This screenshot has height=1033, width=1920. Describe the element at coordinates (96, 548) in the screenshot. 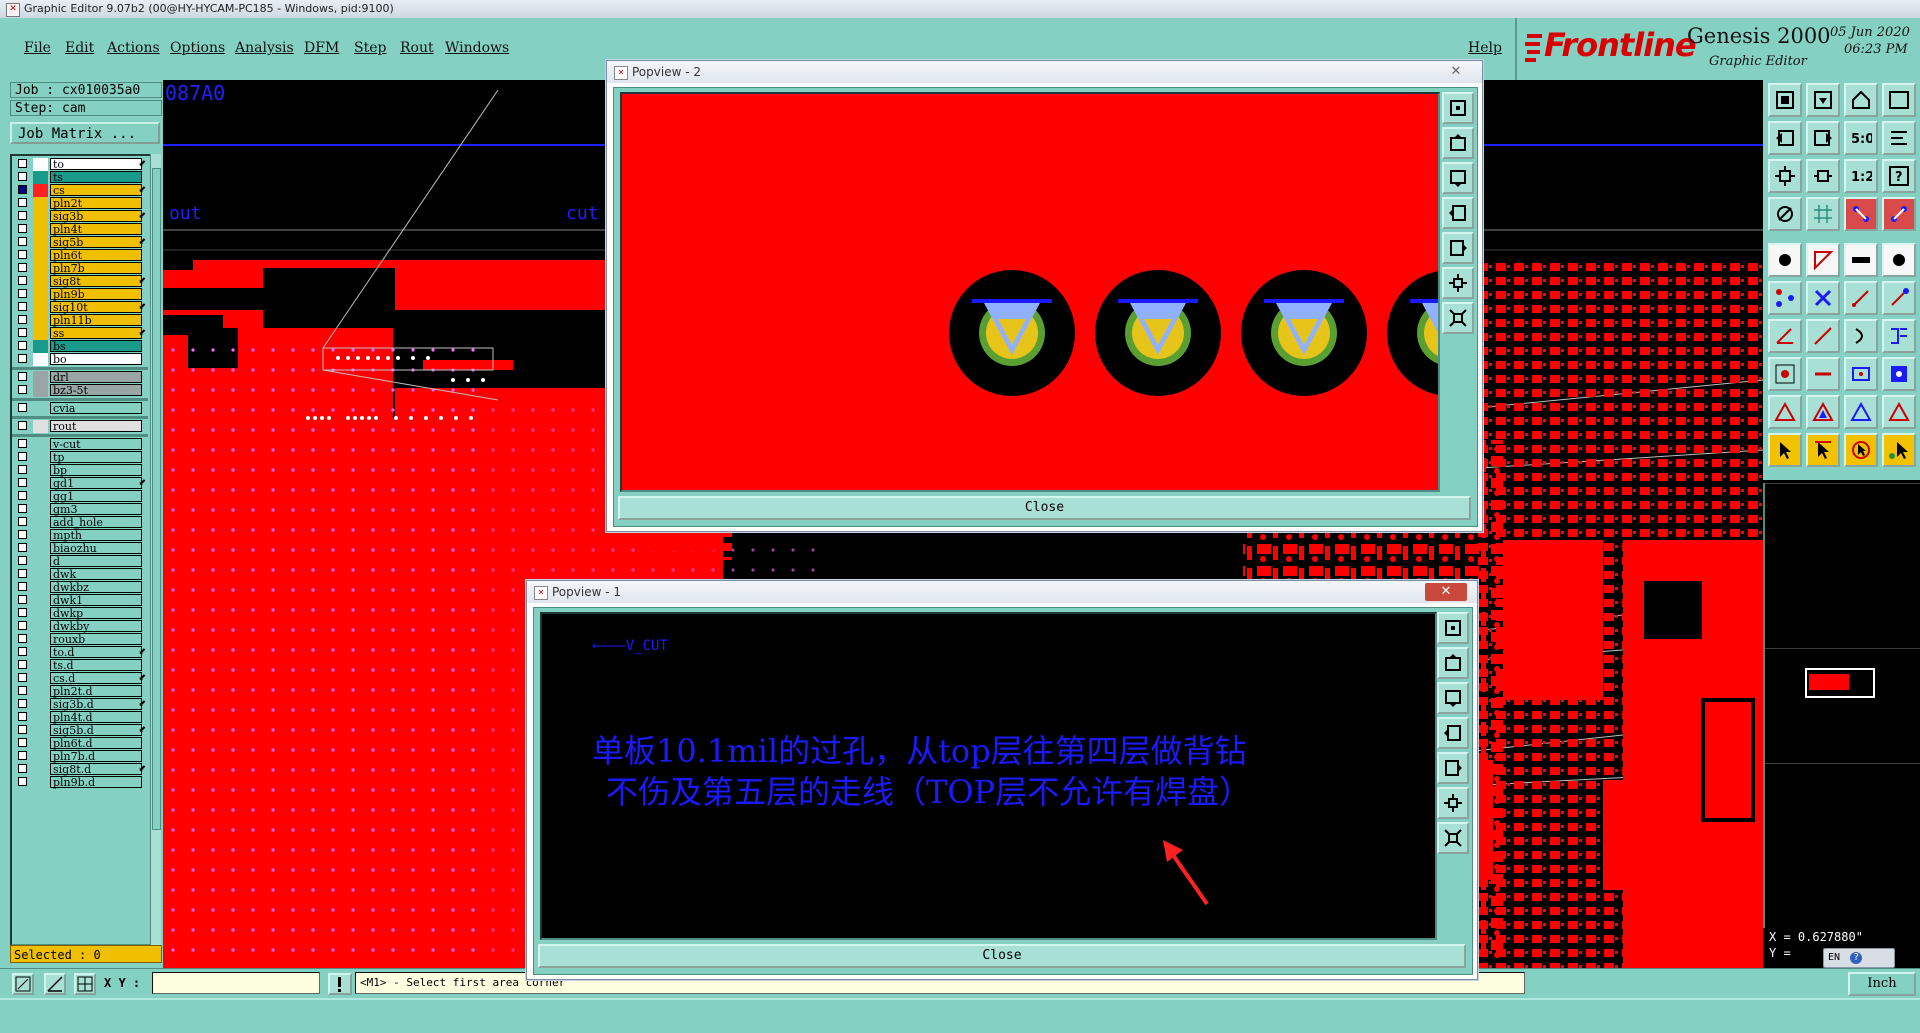

I see `layer-name: biaozhu` at that location.